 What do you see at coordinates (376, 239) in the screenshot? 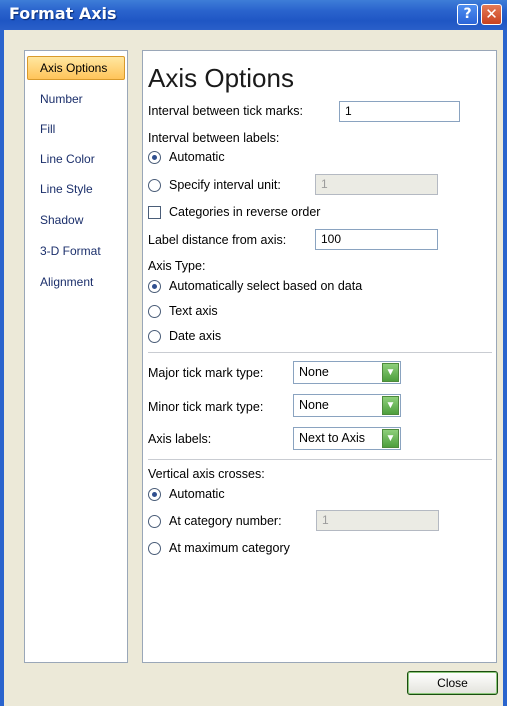
I see `label-distance-input: 100` at bounding box center [376, 239].